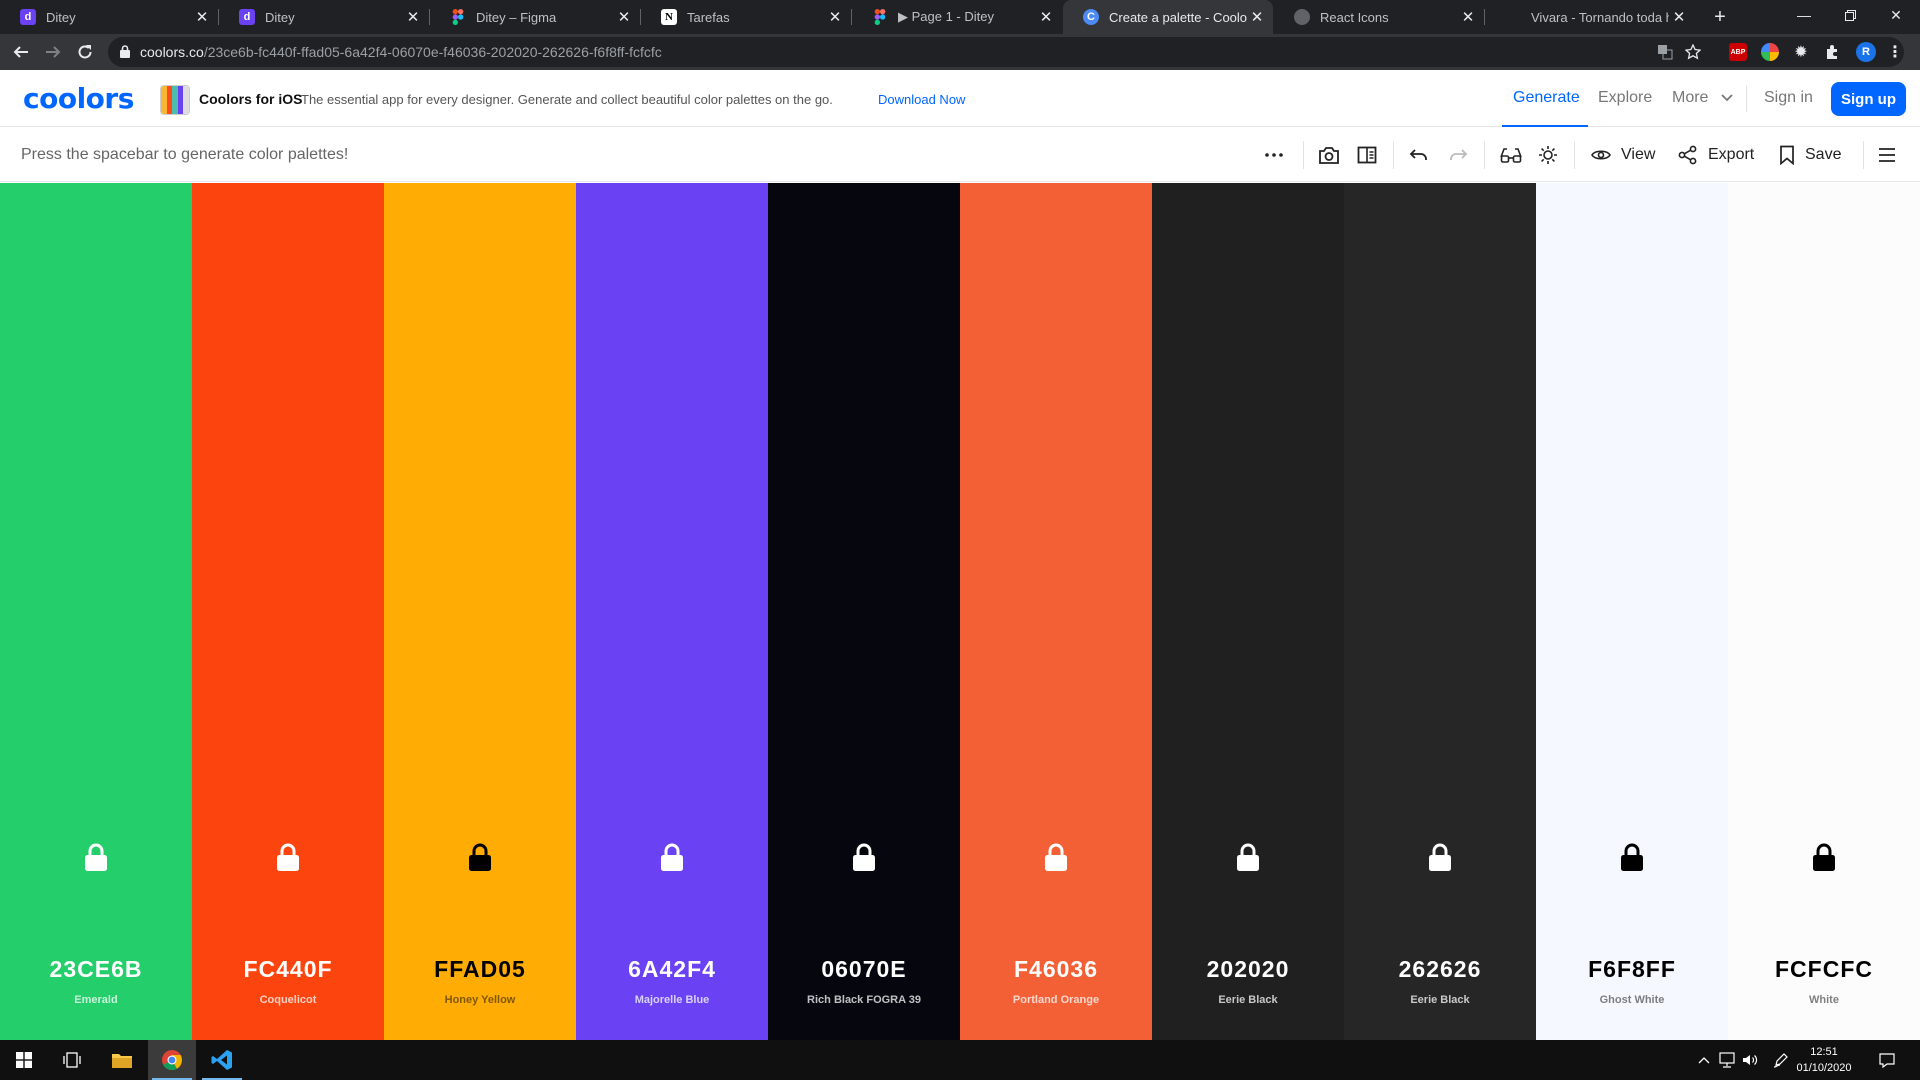 The height and width of the screenshot is (1080, 1920). What do you see at coordinates (1440, 611) in the screenshot?
I see `color-swatch: 262626 Eerie Black` at bounding box center [1440, 611].